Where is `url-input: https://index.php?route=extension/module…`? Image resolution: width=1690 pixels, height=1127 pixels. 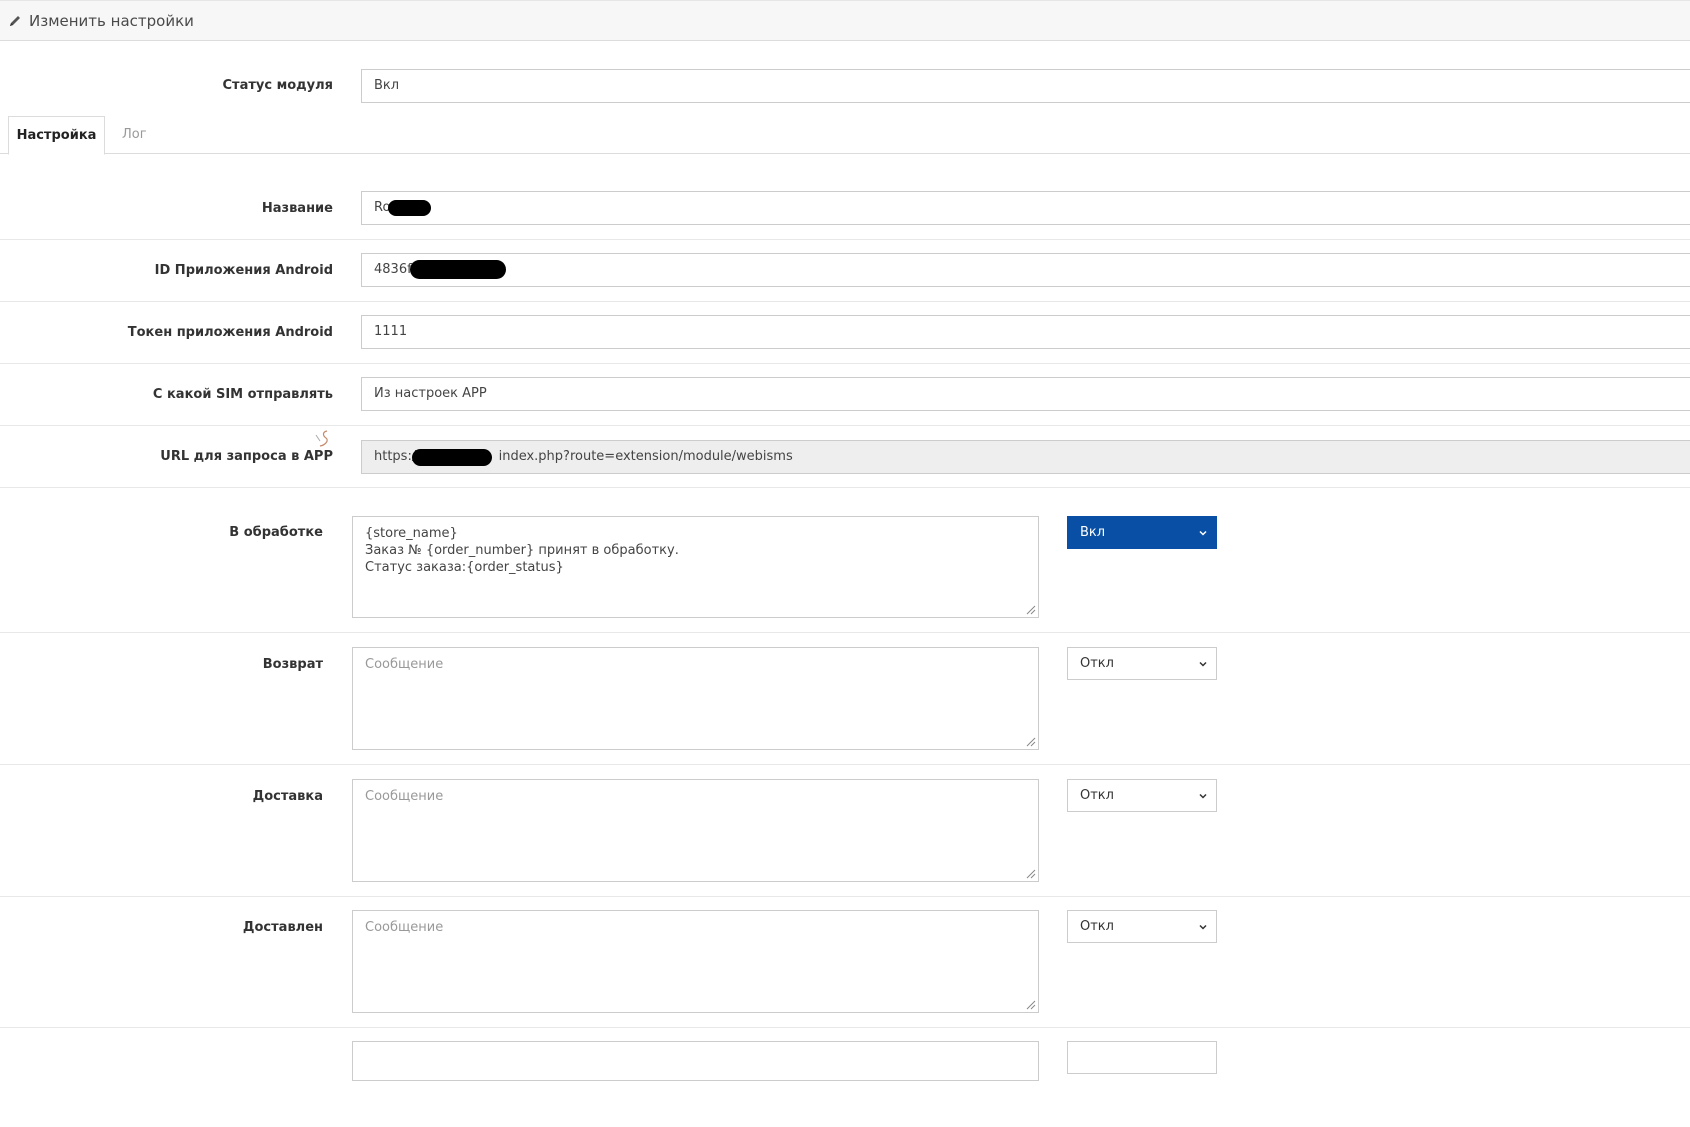
url-input: https://index.php?route=extension/module… is located at coordinates (1025, 457).